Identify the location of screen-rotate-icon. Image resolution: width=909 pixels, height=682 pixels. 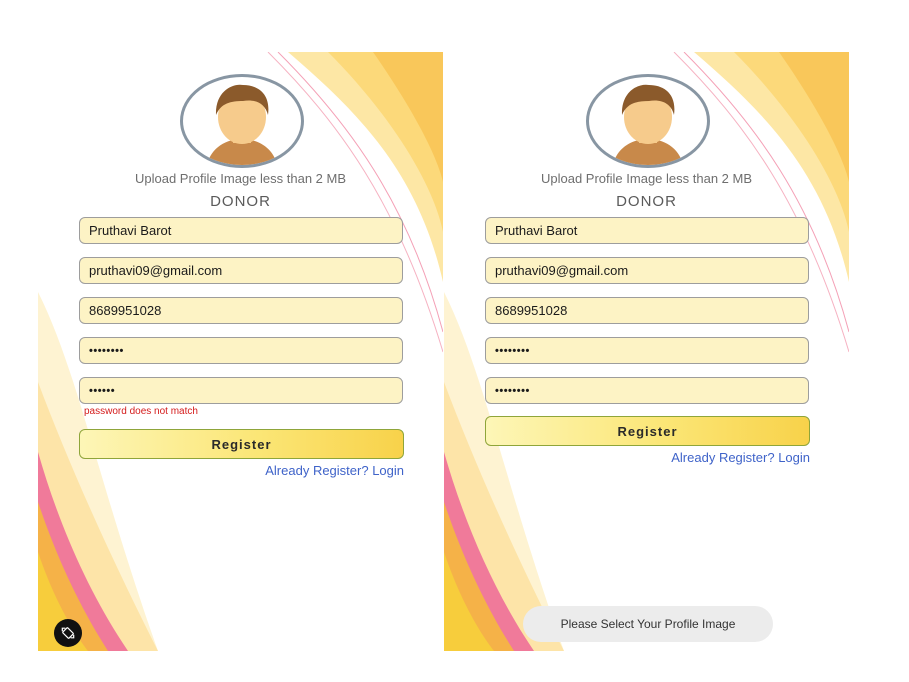
(68, 633).